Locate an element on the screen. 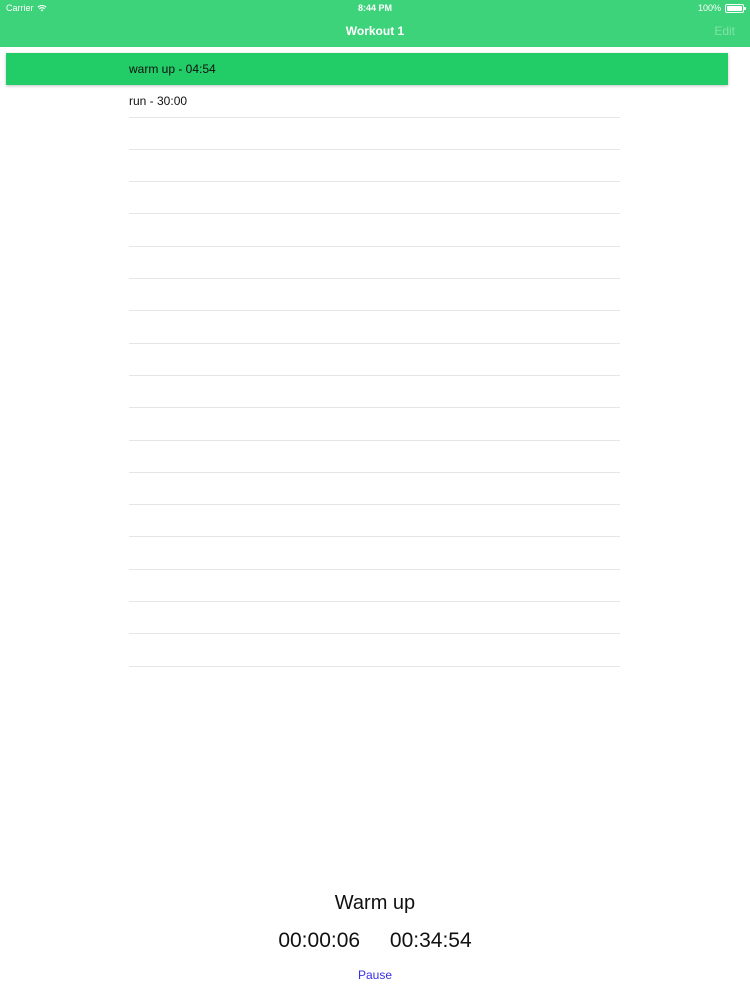 The height and width of the screenshot is (1000, 750). page-title: Workout 1 is located at coordinates (375, 31).